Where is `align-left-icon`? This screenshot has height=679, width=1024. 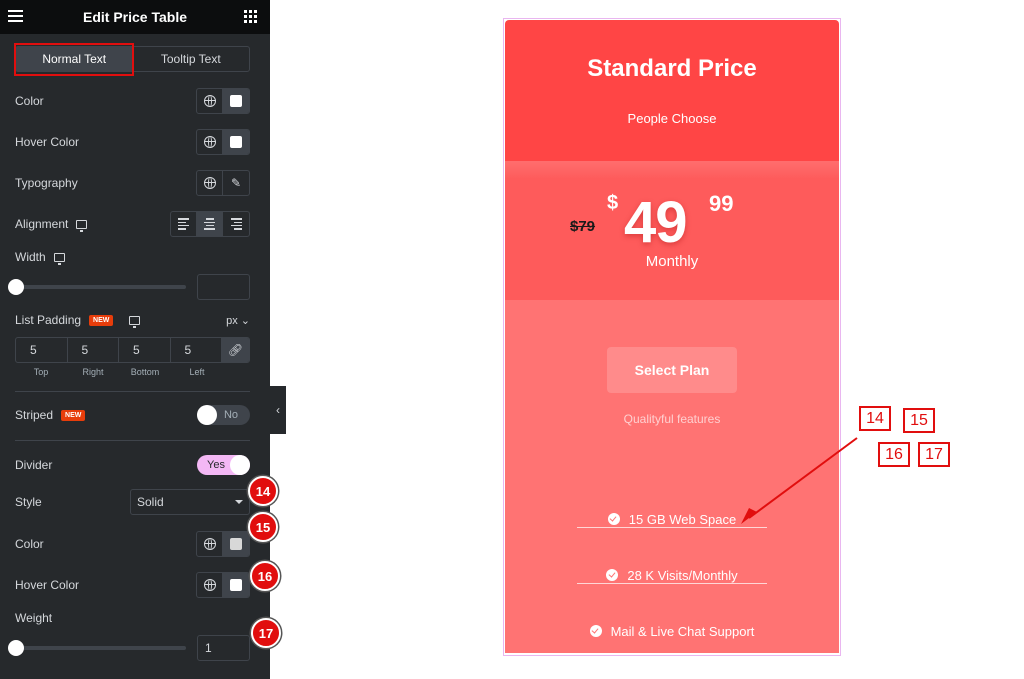 align-left-icon is located at coordinates (183, 224).